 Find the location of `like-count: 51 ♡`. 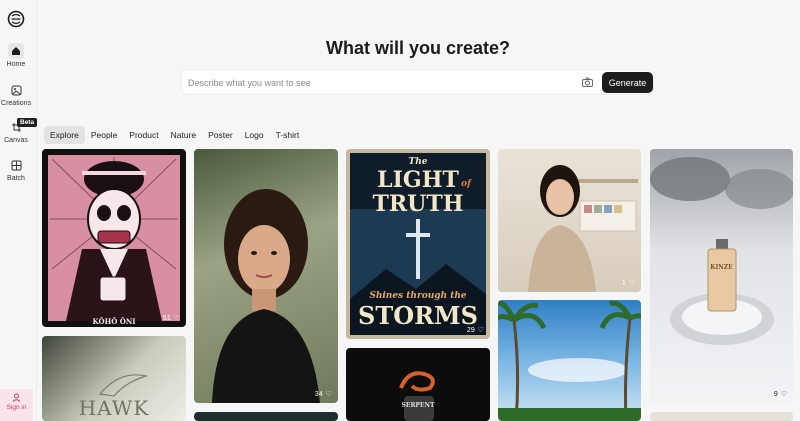

like-count: 51 ♡ is located at coordinates (171, 318).